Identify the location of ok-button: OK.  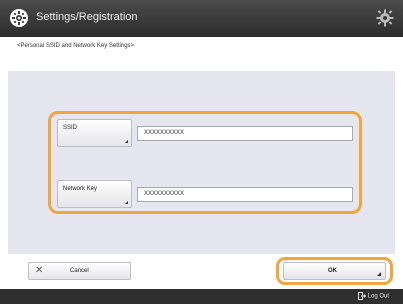
(334, 271).